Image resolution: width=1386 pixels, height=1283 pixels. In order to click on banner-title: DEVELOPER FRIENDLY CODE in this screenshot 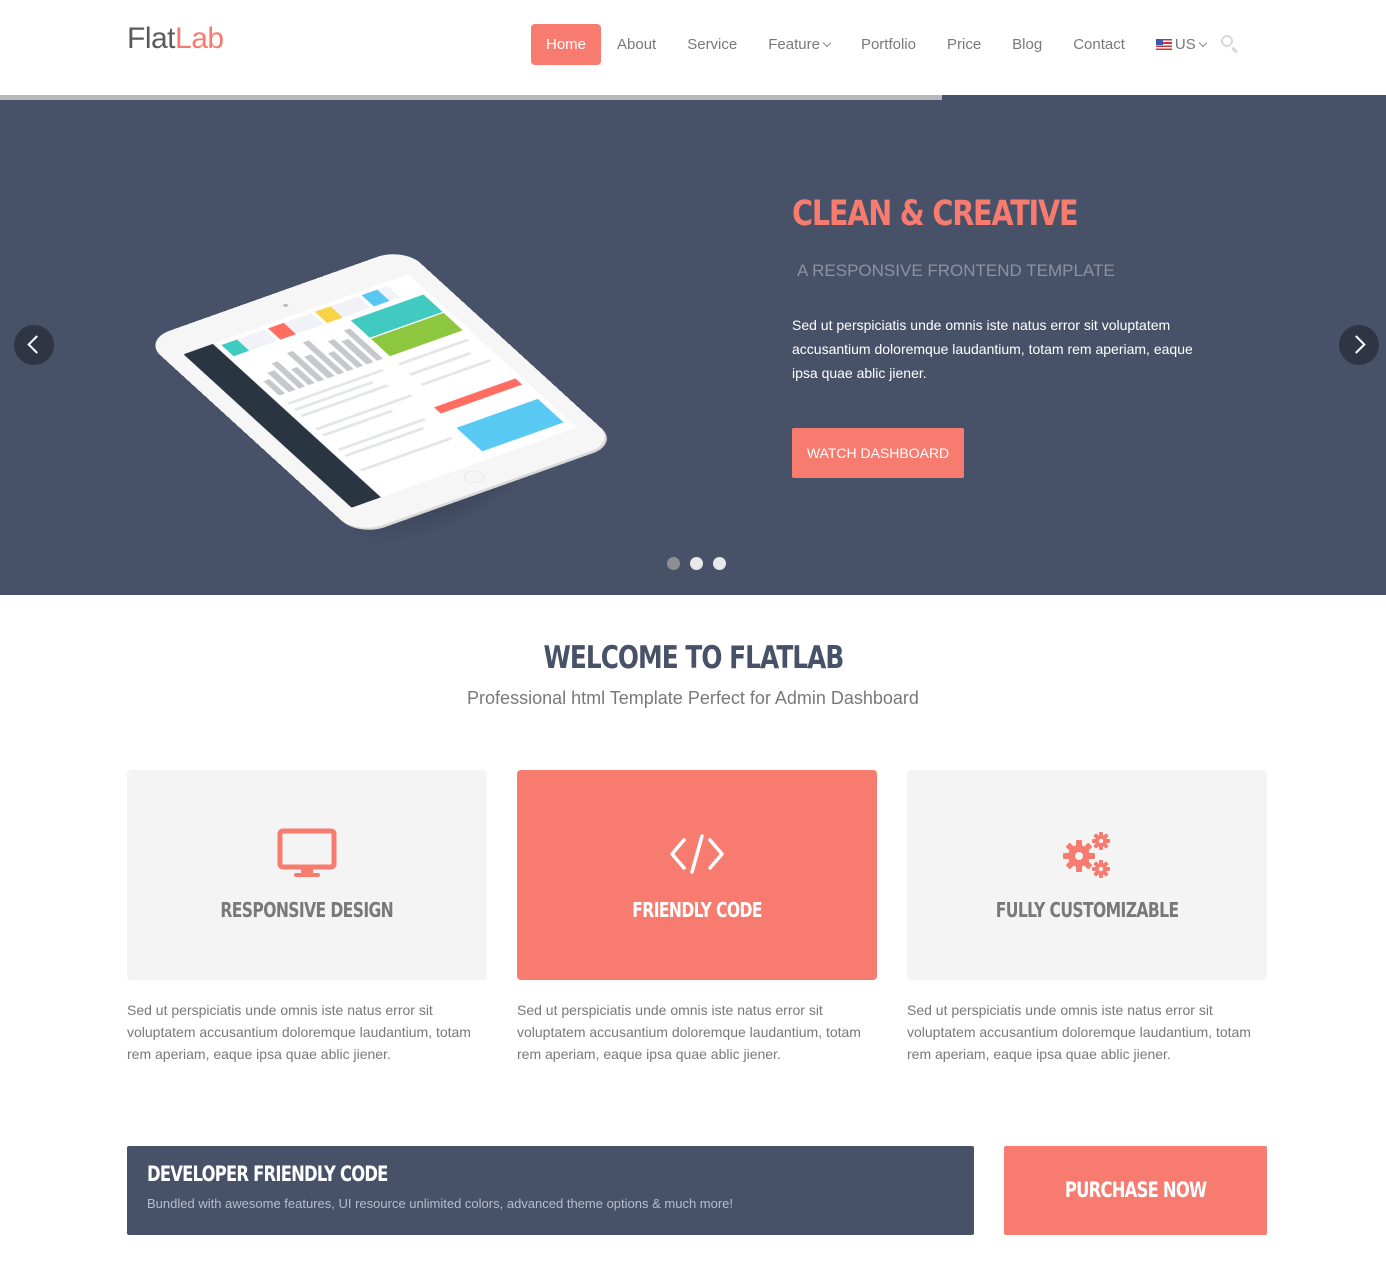, I will do `click(267, 1174)`.